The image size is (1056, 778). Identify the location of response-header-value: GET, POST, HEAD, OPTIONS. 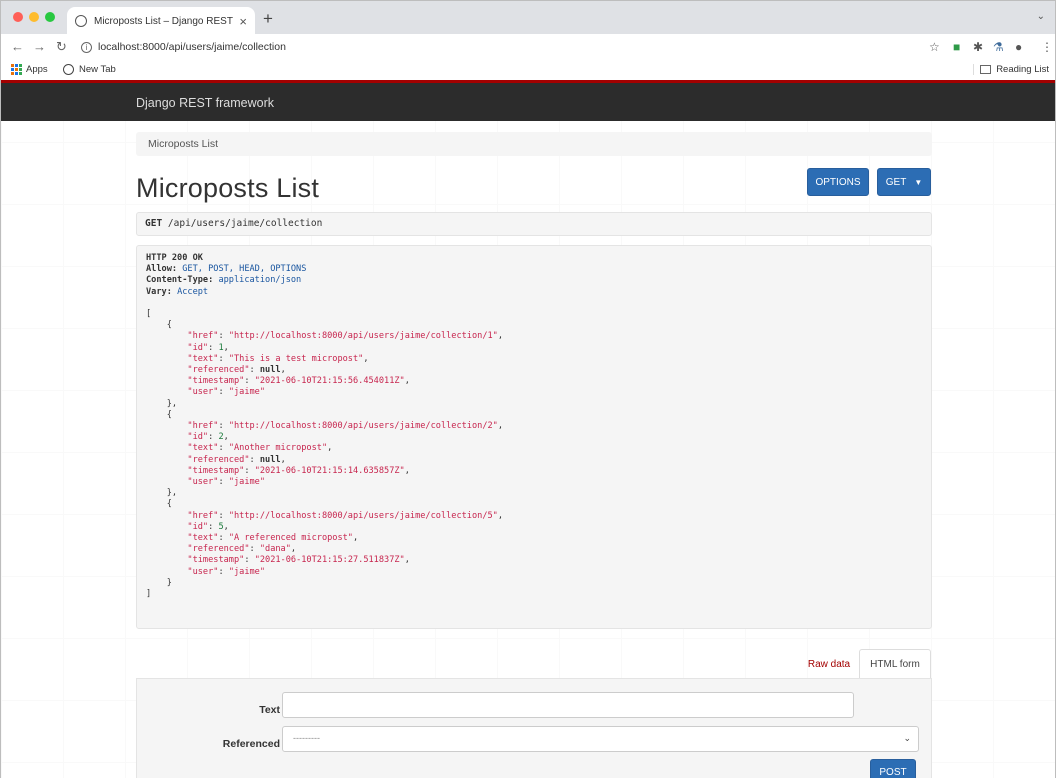
(244, 269).